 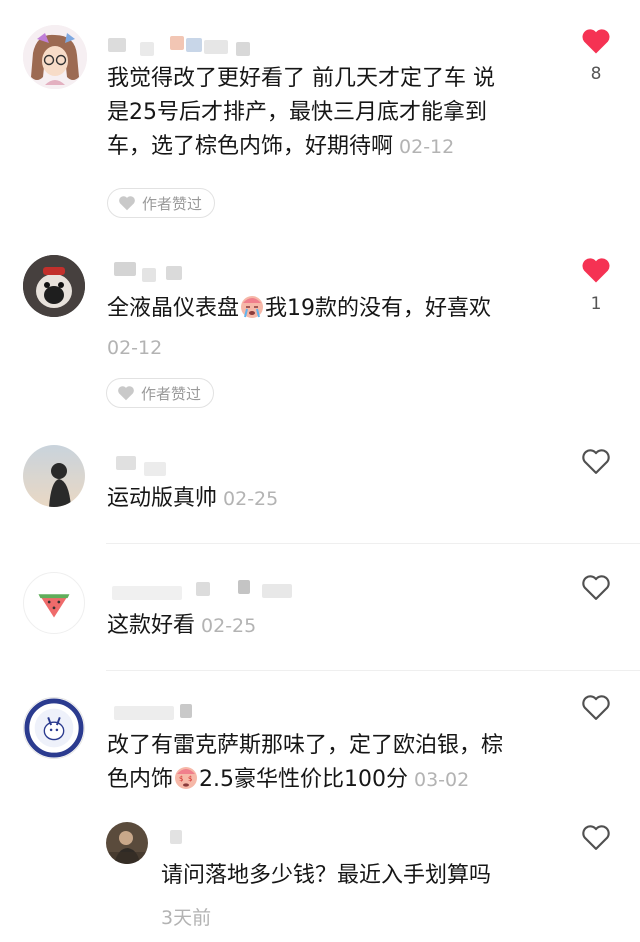 I want to click on avatar-photo, so click(x=127, y=843).